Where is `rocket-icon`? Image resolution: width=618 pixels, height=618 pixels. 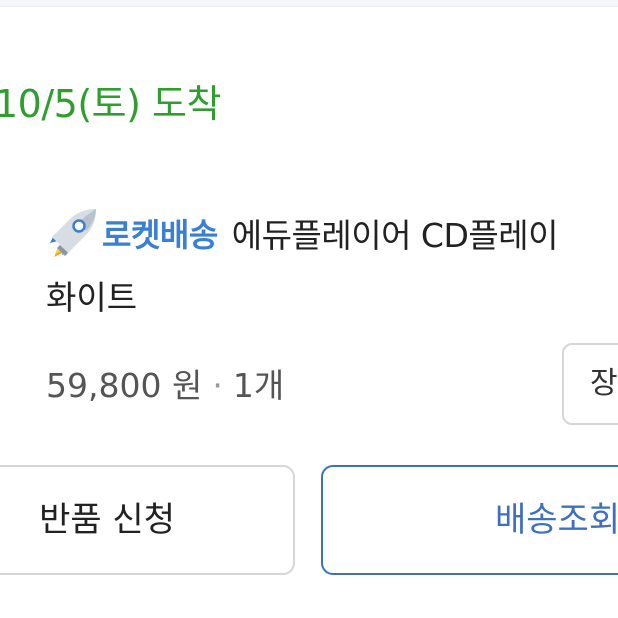 rocket-icon is located at coordinates (73, 233).